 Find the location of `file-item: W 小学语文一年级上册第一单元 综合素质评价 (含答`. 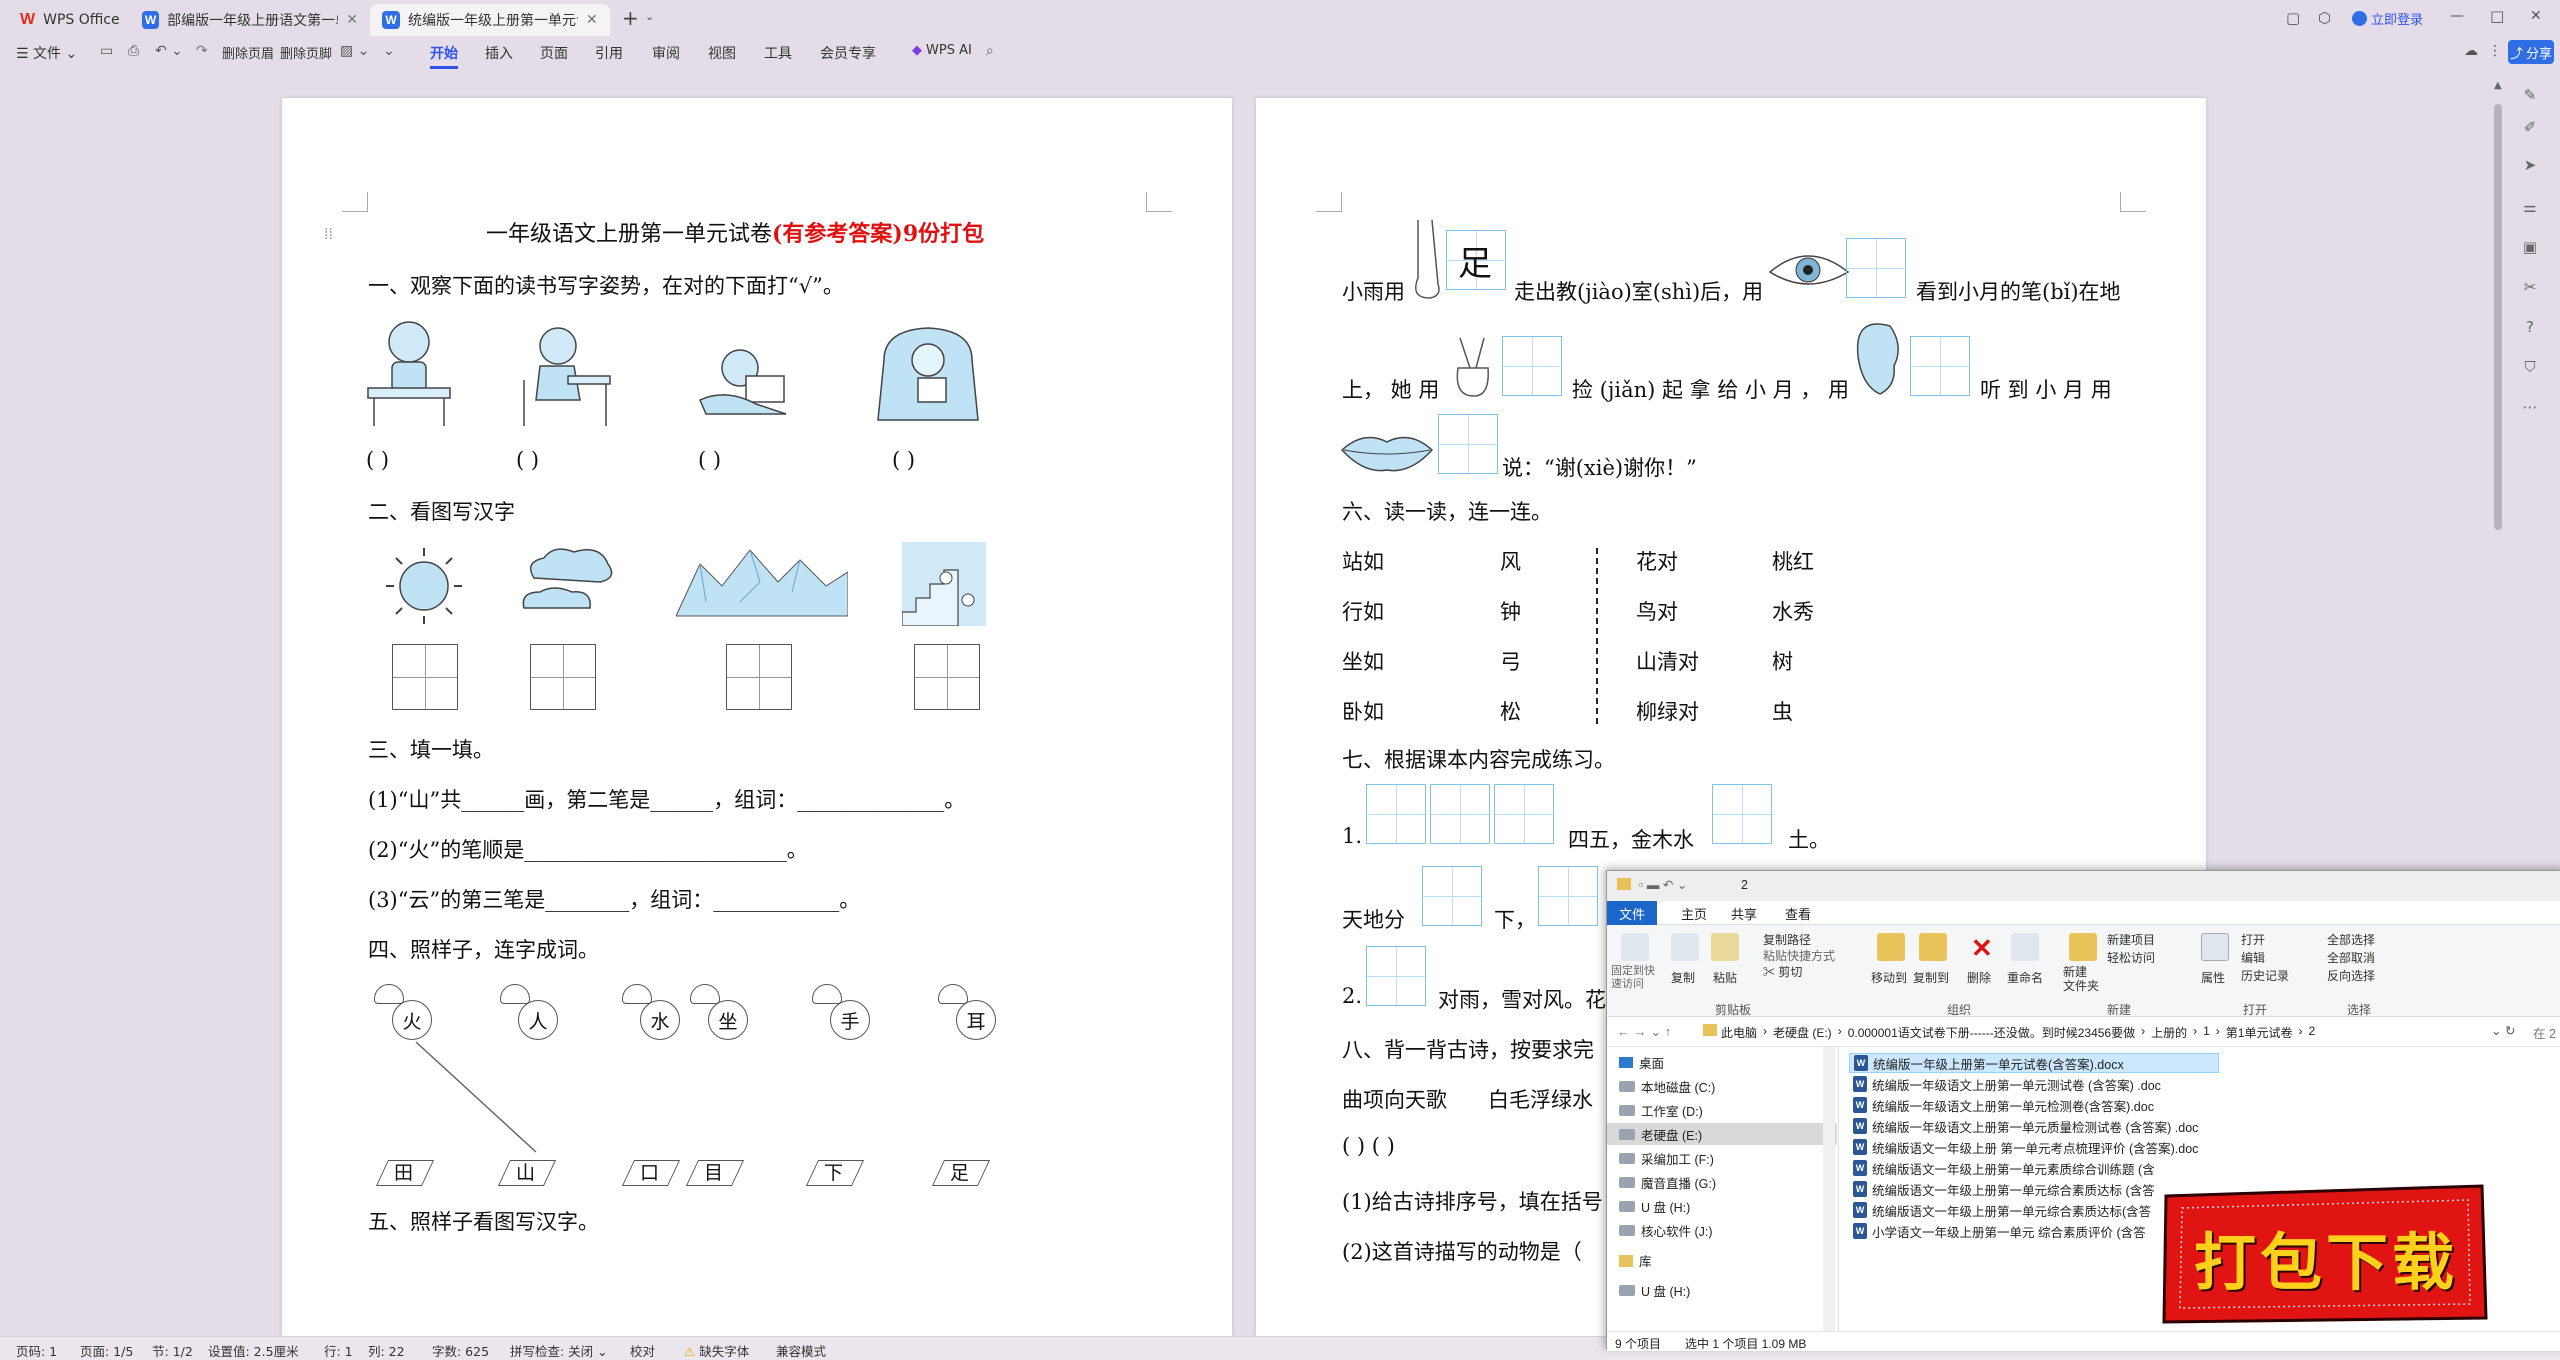

file-item: W 小学语文一年级上册第一单元 综合素质评价 (含答 is located at coordinates (1999, 1231).